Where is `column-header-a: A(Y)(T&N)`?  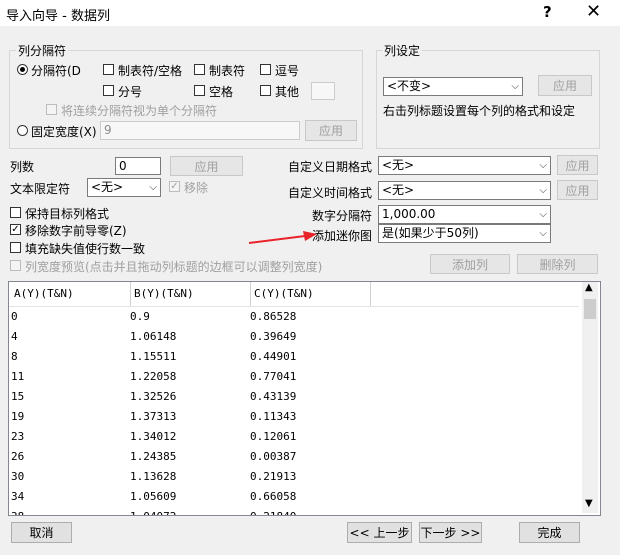
column-header-a: A(Y)(T&N) is located at coordinates (44, 293).